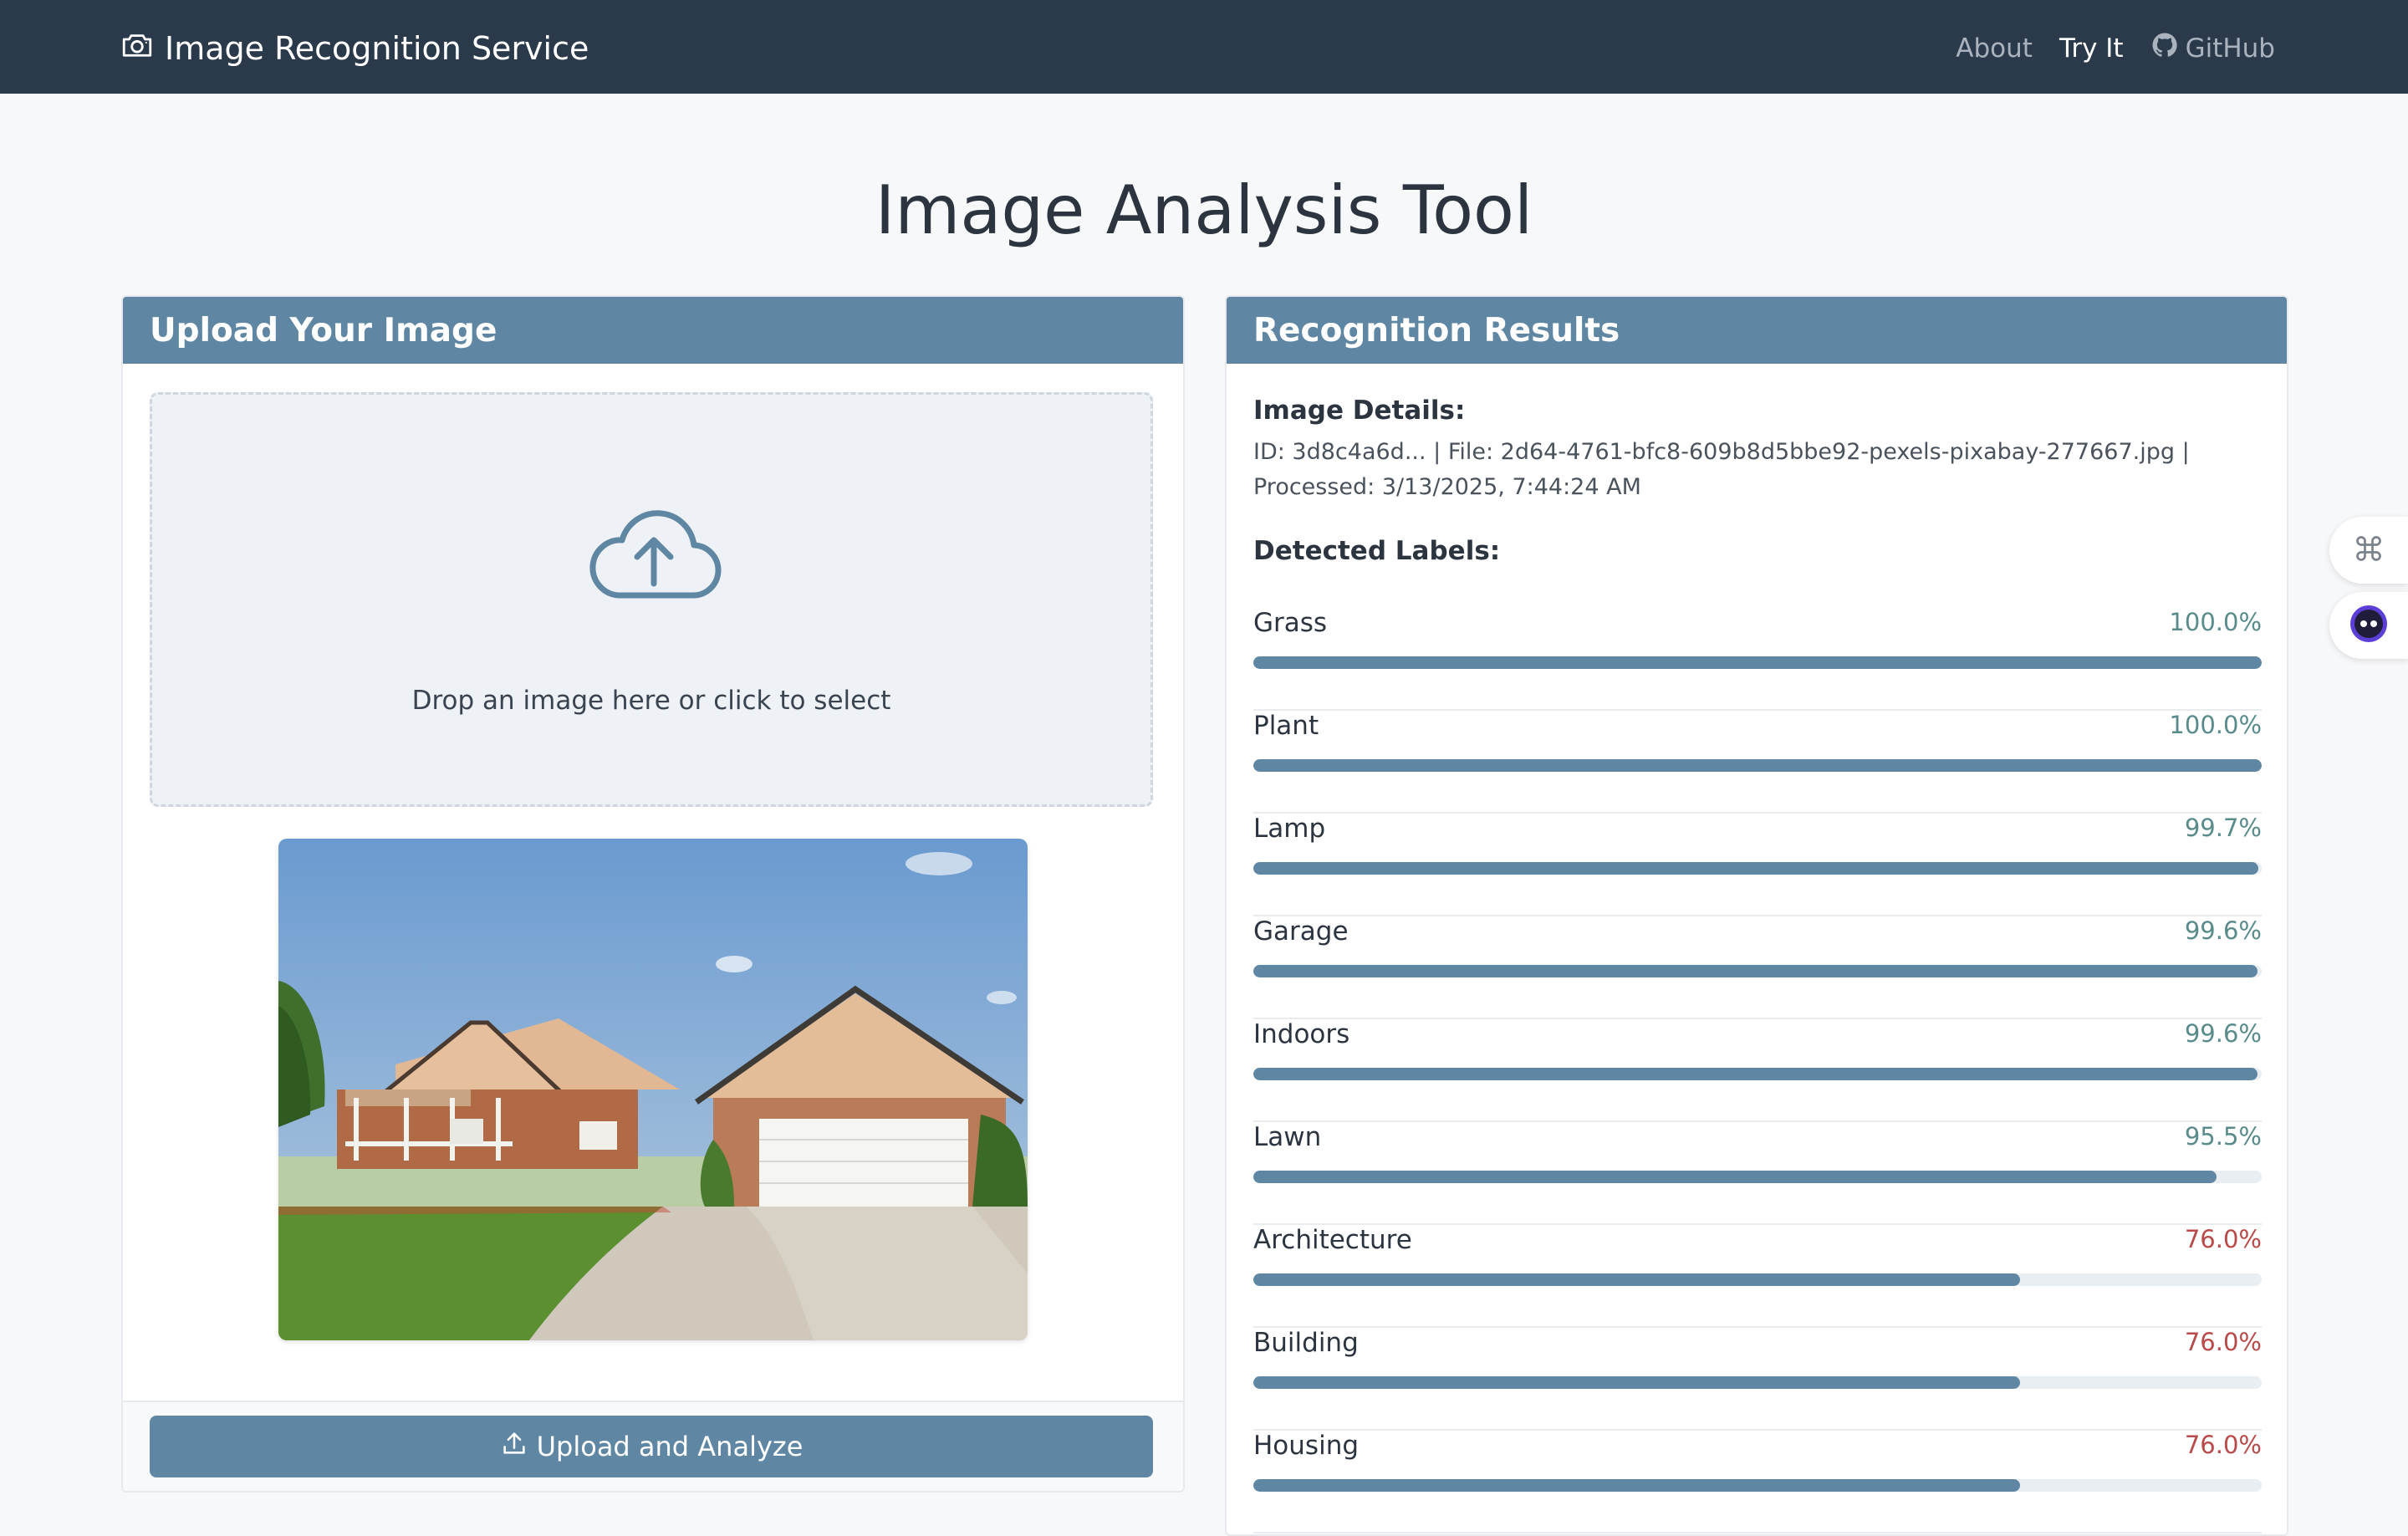  Describe the element at coordinates (2165, 48) in the screenshot. I see `github-icon` at that location.